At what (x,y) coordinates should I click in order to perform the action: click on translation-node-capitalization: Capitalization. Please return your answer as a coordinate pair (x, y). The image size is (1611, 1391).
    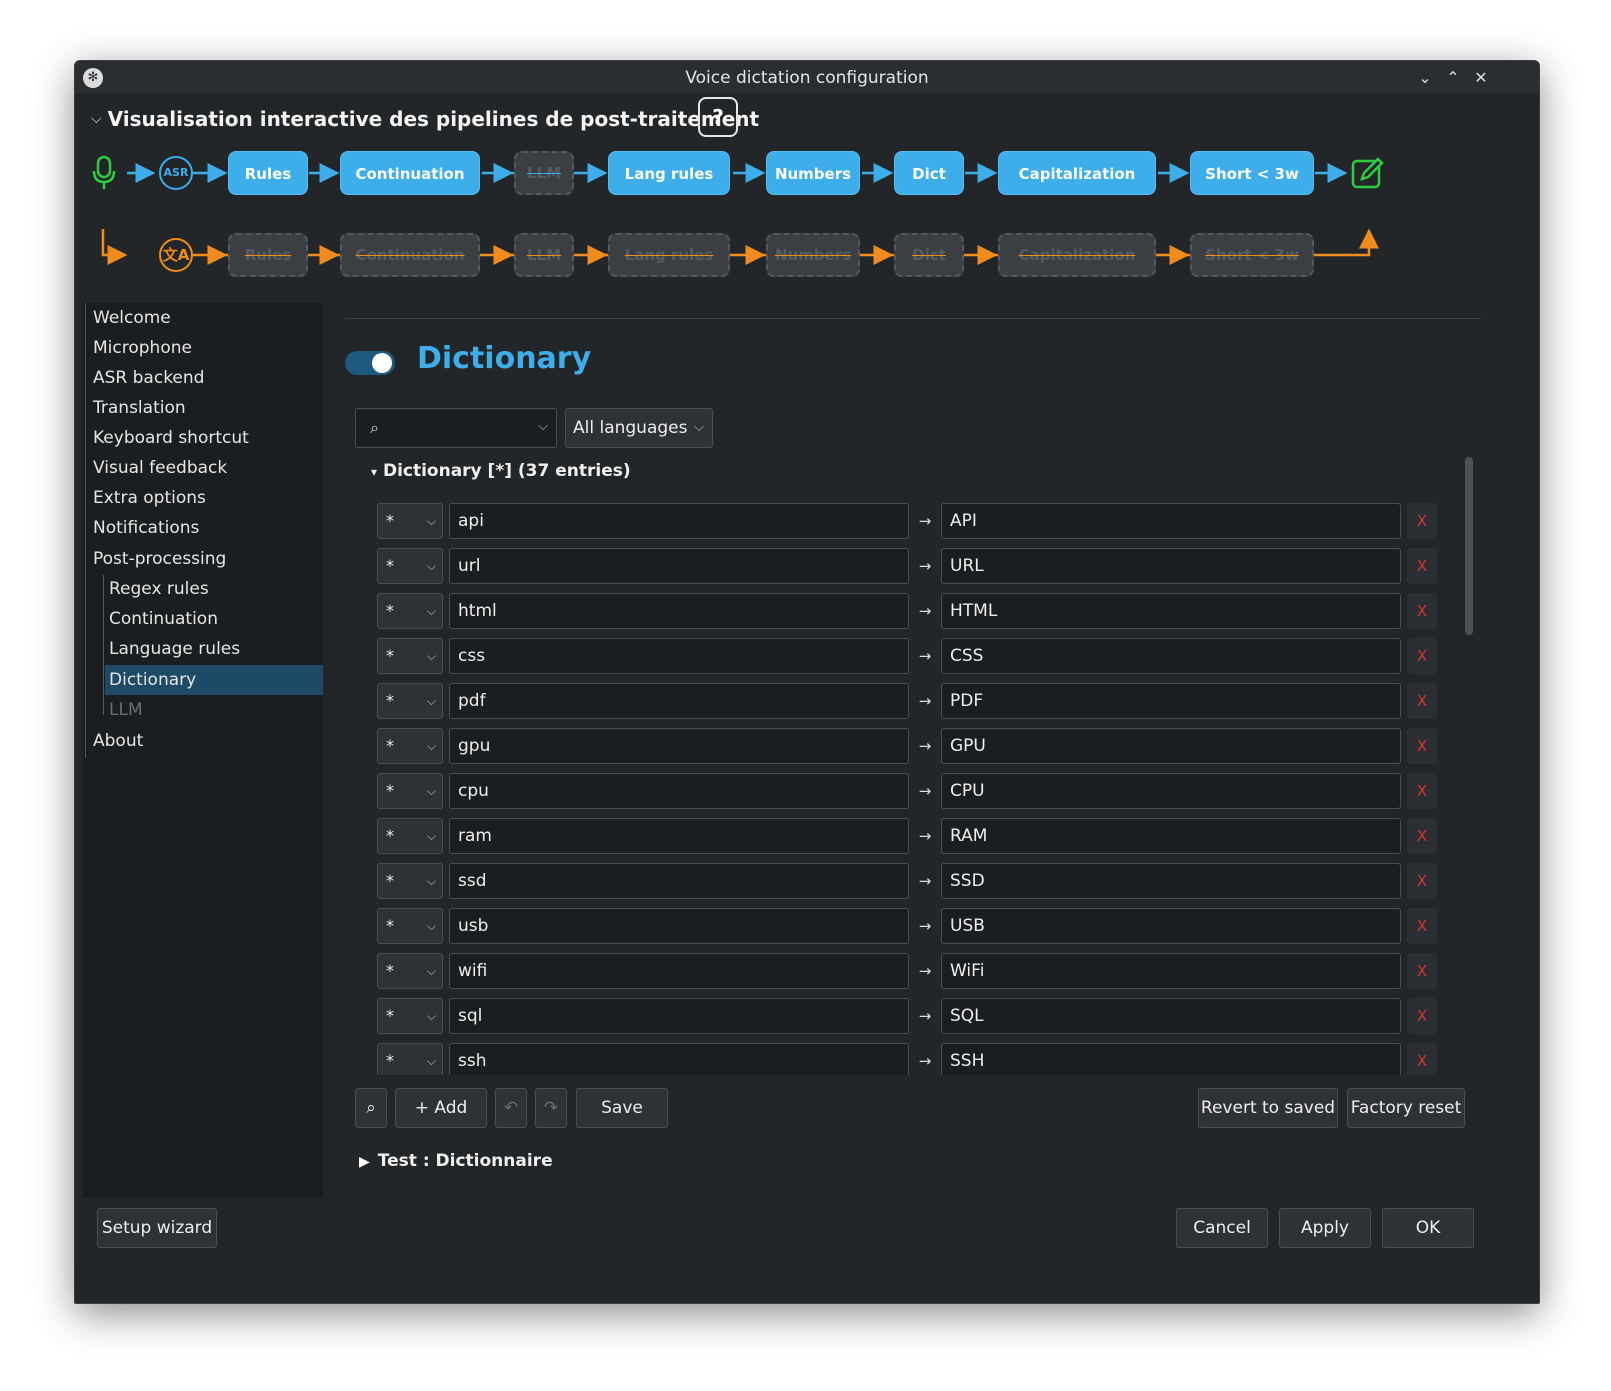
    Looking at the image, I should click on (1077, 255).